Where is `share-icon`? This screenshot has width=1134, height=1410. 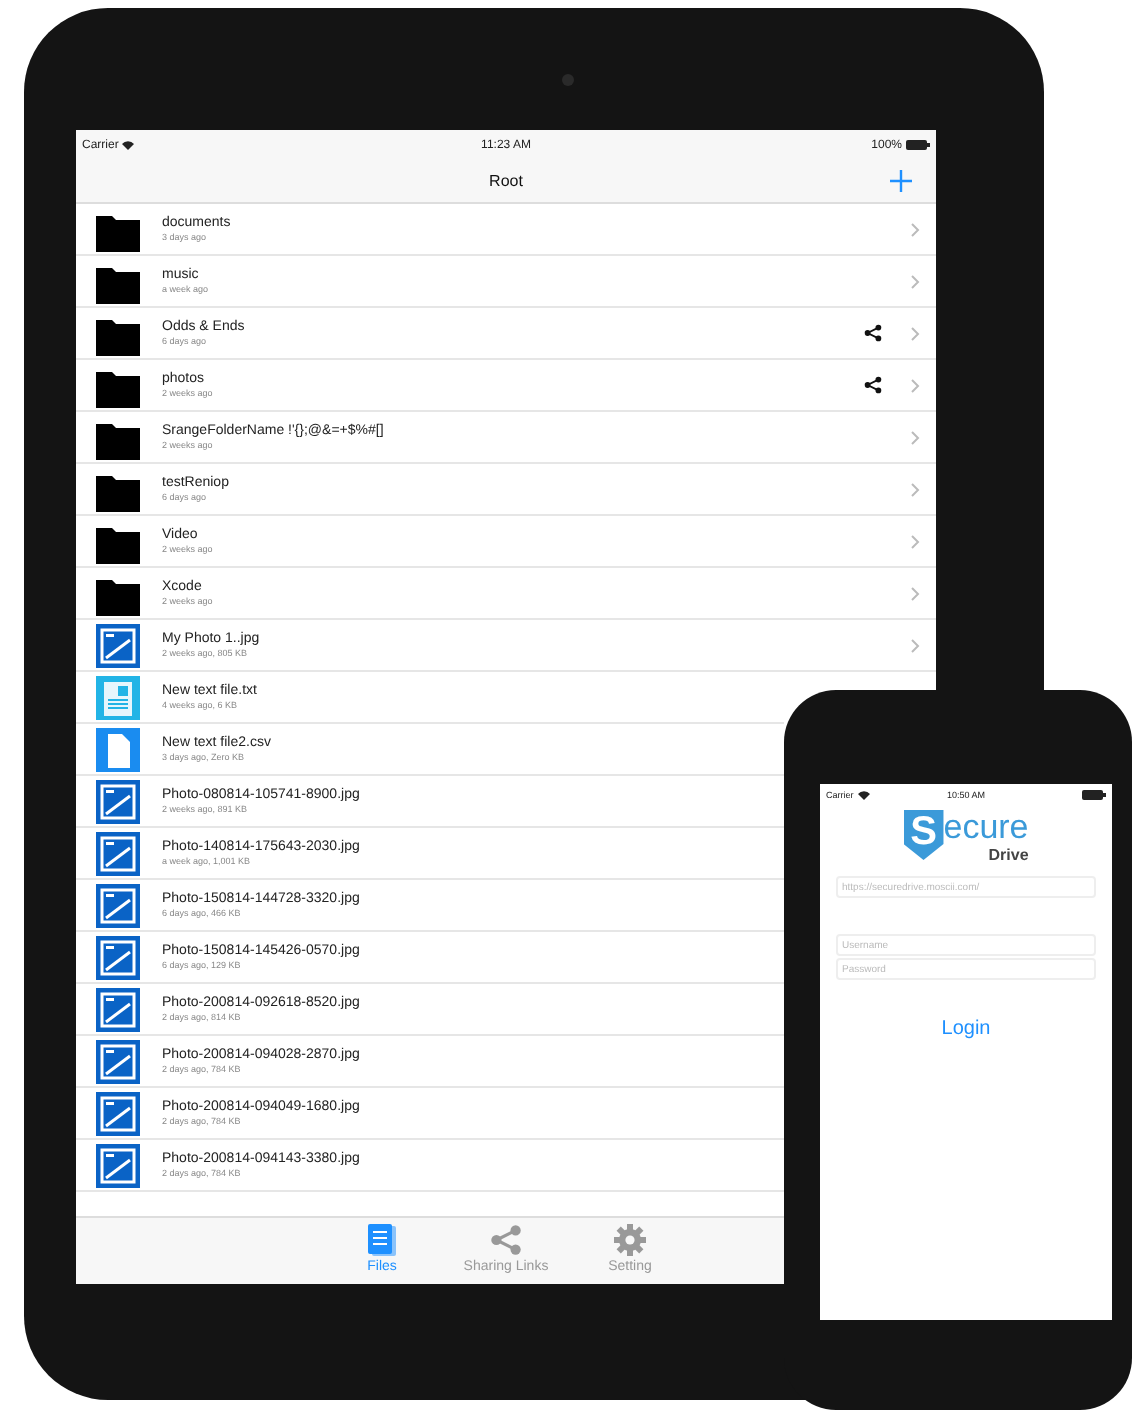 share-icon is located at coordinates (506, 1240).